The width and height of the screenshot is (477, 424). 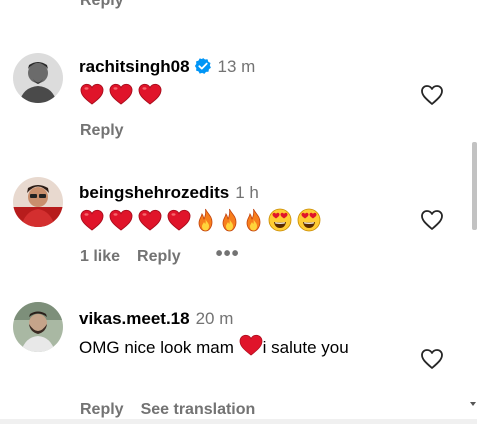 I want to click on comment-header: rachitsingh08 13 m, so click(x=167, y=68).